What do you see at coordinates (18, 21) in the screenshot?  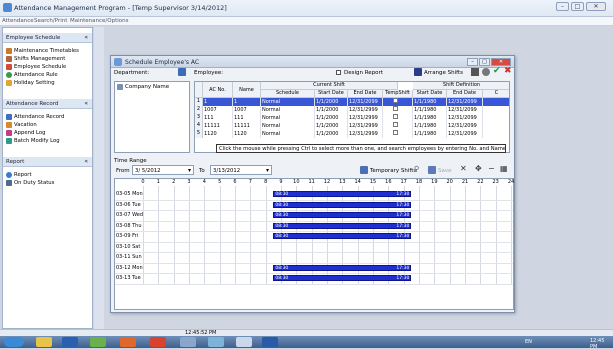 I see `menu-attendance: Attendance` at bounding box center [18, 21].